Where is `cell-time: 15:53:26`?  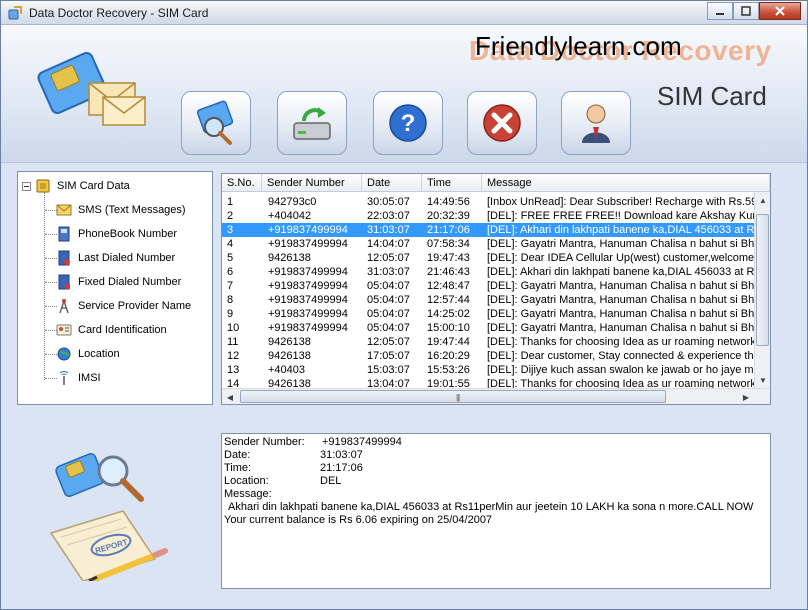 cell-time: 15:53:26 is located at coordinates (448, 370).